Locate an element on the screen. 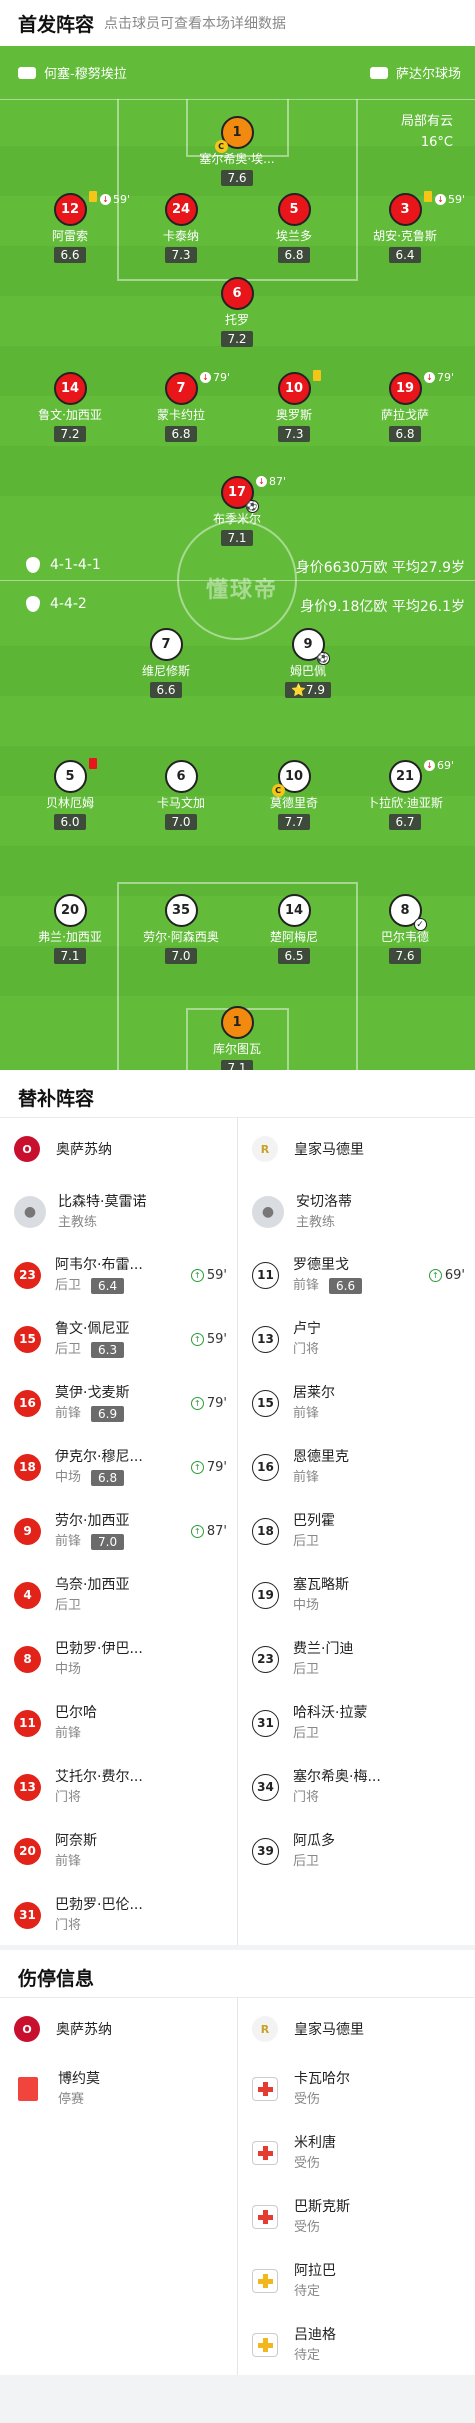 The image size is (475, 2423). player-name: 库尔图瓦 is located at coordinates (236, 1049).